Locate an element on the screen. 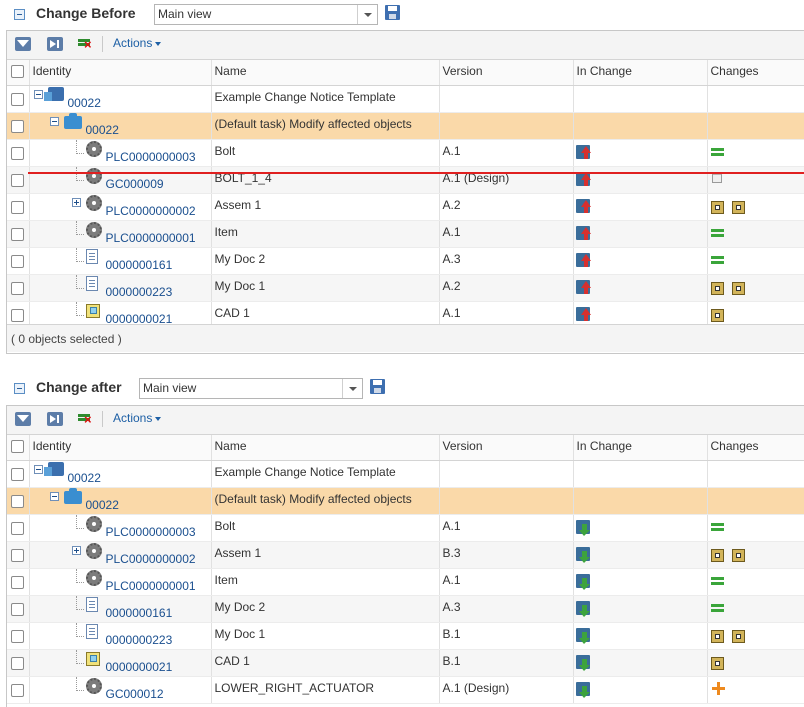 The image size is (804, 707). table-row: 0000000223 My Doc 1 B.1 is located at coordinates (405, 636).